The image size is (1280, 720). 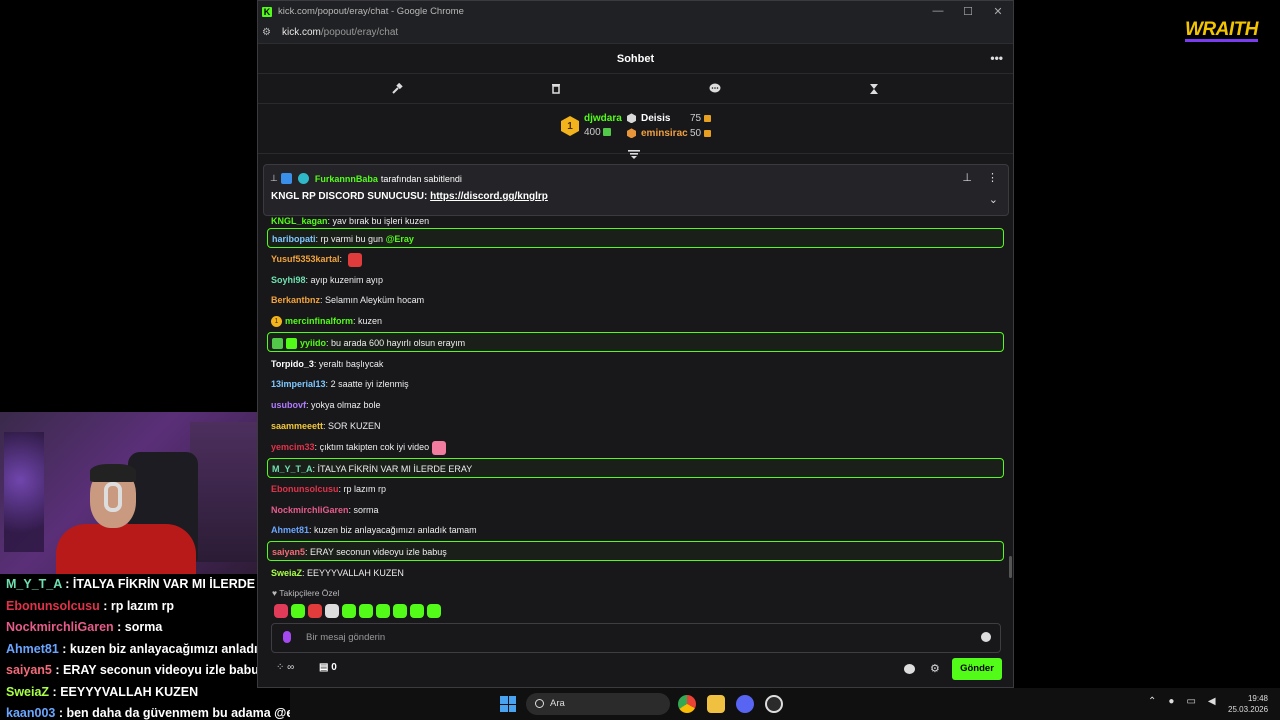 What do you see at coordinates (635, 300) in the screenshot?
I see `chat-message: Berkantbnz: Selamın Aleyküm hocam` at bounding box center [635, 300].